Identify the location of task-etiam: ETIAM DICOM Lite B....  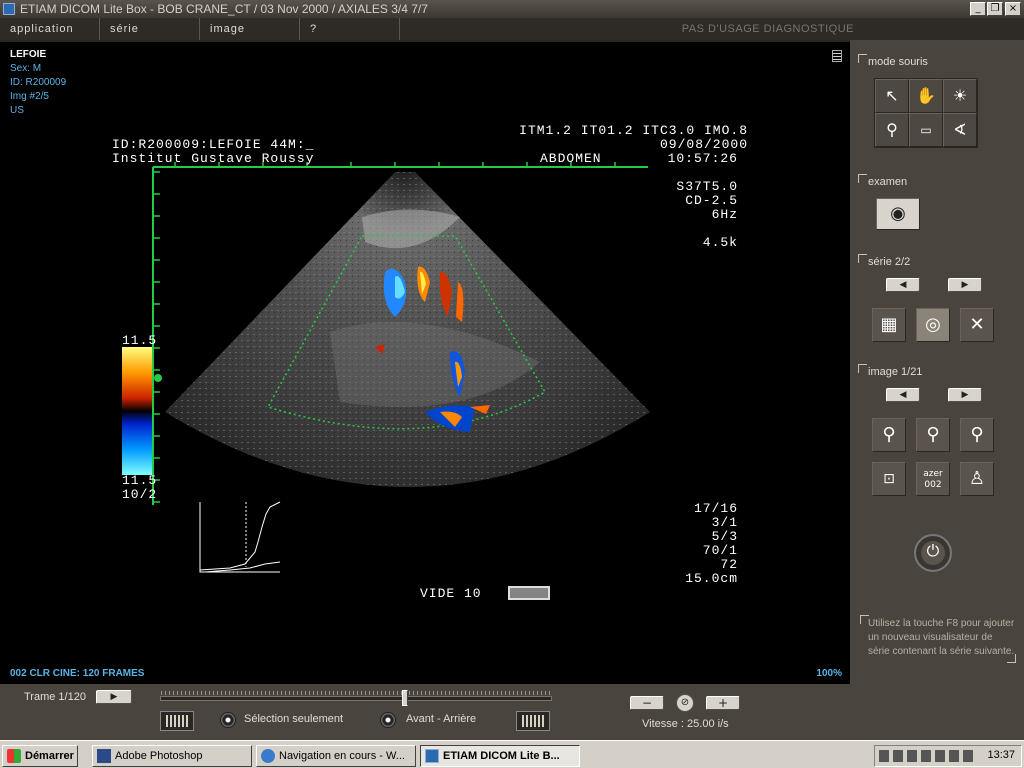
(500, 756).